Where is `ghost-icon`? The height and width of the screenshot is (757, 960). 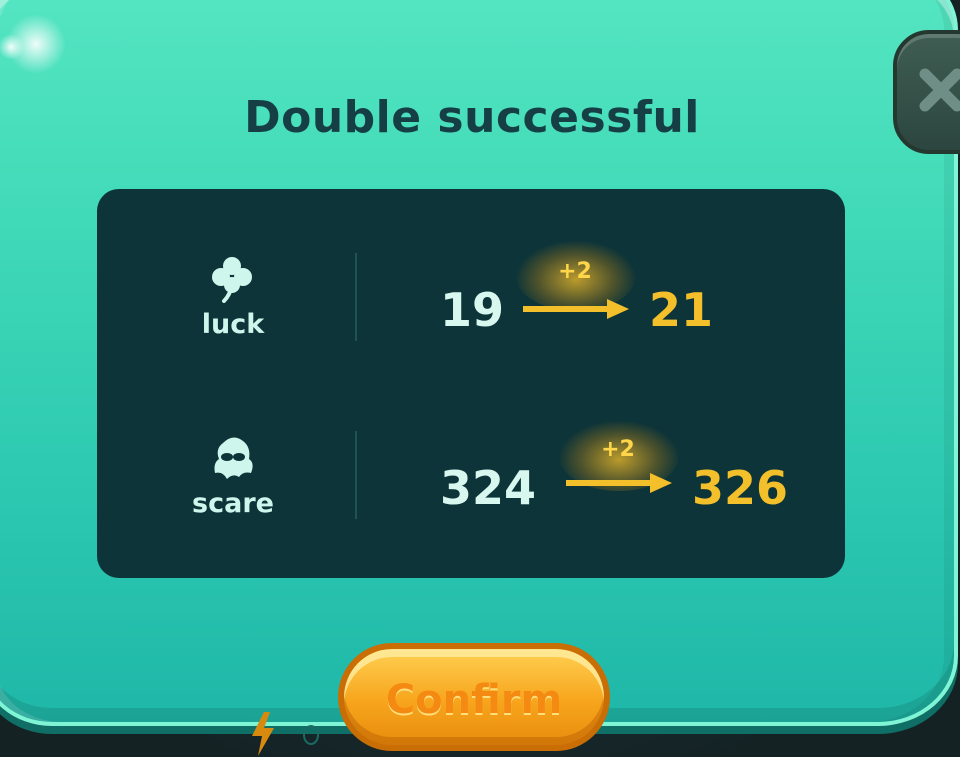 ghost-icon is located at coordinates (233, 458).